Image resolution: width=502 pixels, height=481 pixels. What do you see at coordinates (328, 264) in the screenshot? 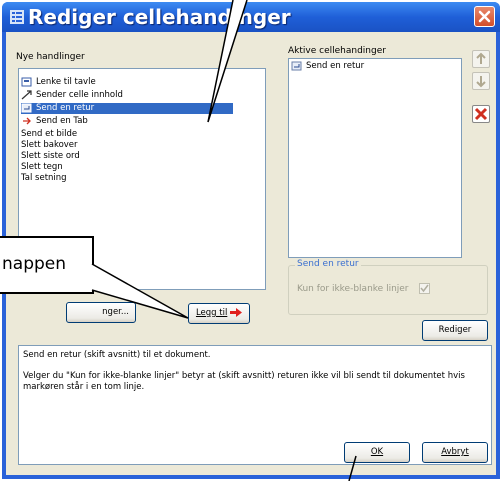
I see `group-title: Send en retur` at bounding box center [328, 264].